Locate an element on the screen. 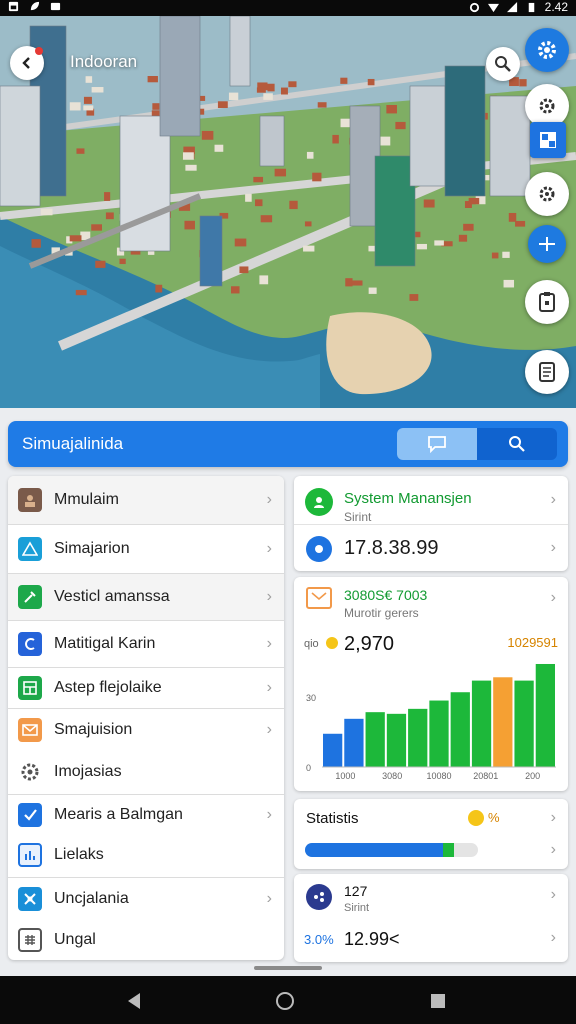 Image resolution: width=576 pixels, height=1024 pixels. view-toggle is located at coordinates (477, 444).